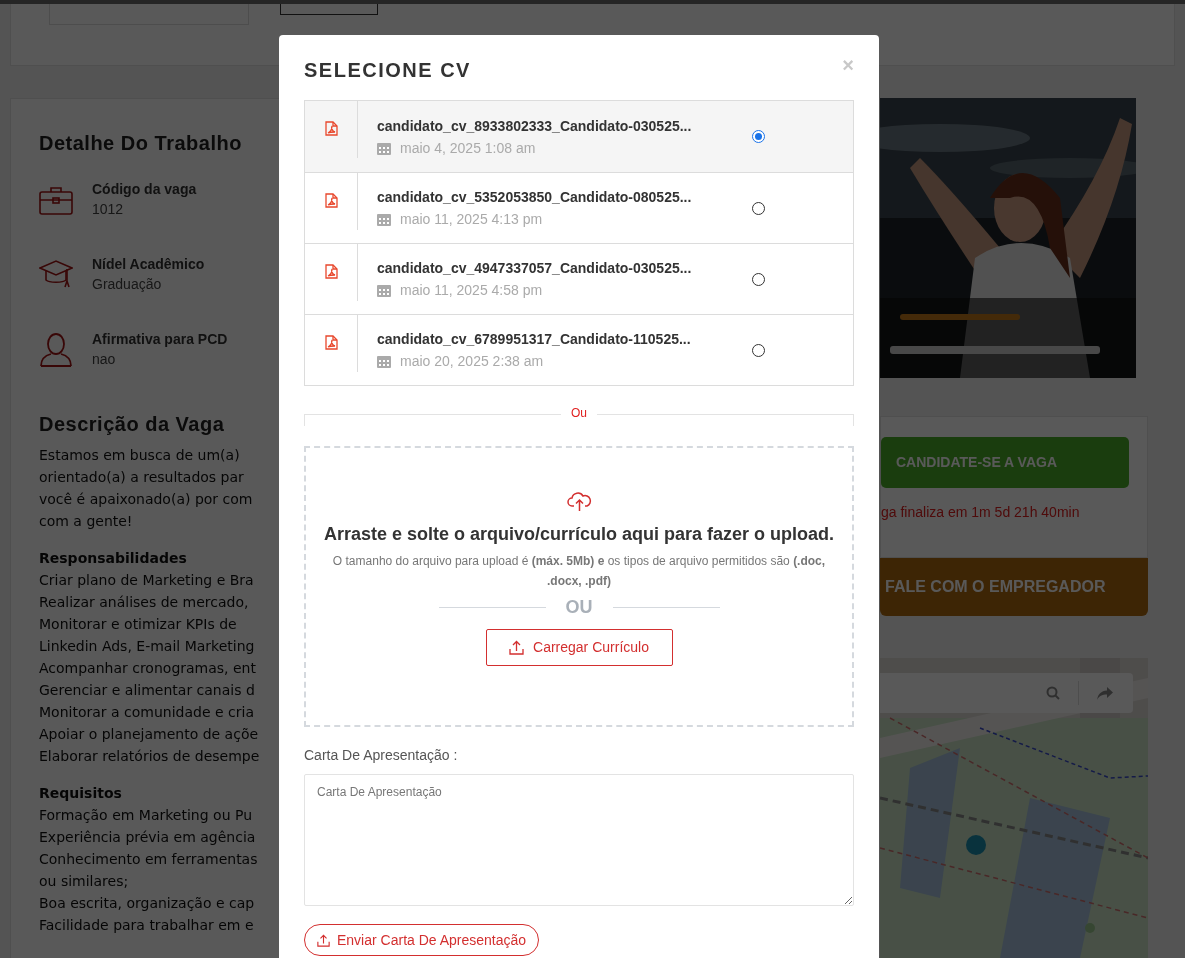 The image size is (1185, 958). Describe the element at coordinates (146, 815) in the screenshot. I see `text-line: Formação em Marketing ou Pu` at that location.